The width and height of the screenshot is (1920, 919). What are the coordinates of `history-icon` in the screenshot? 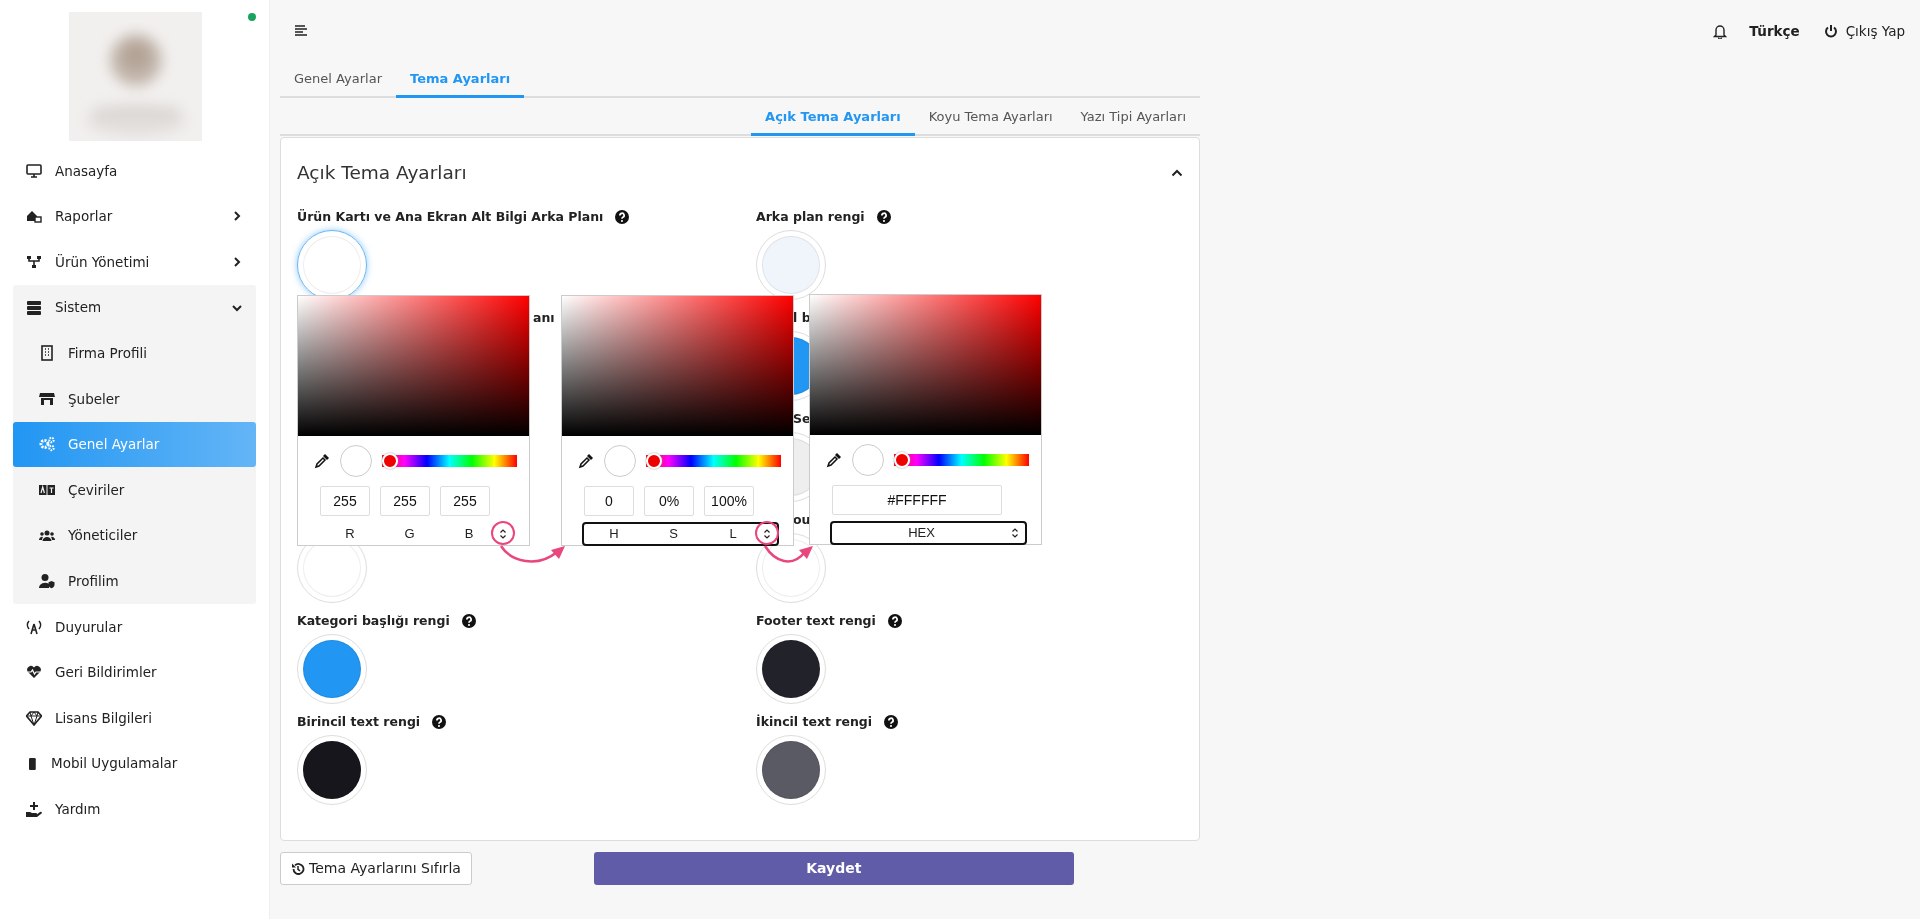 It's located at (298, 868).